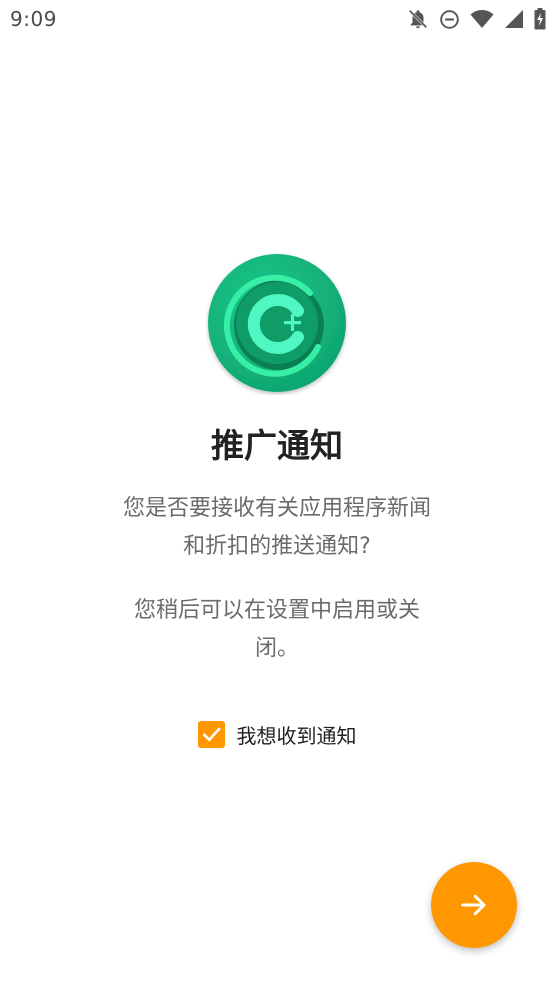 The image size is (554, 985). I want to click on arrow-right-icon, so click(473, 905).